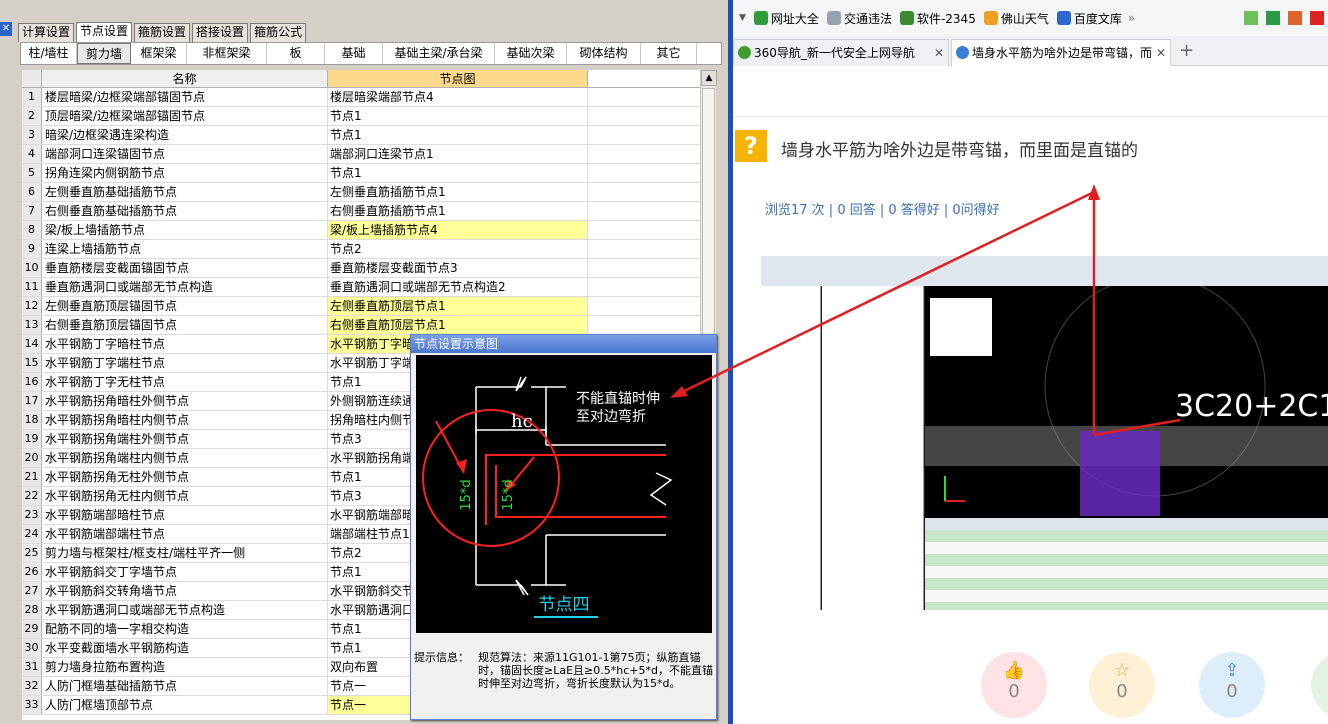  What do you see at coordinates (1251, 18) in the screenshot?
I see `apps-icon` at bounding box center [1251, 18].